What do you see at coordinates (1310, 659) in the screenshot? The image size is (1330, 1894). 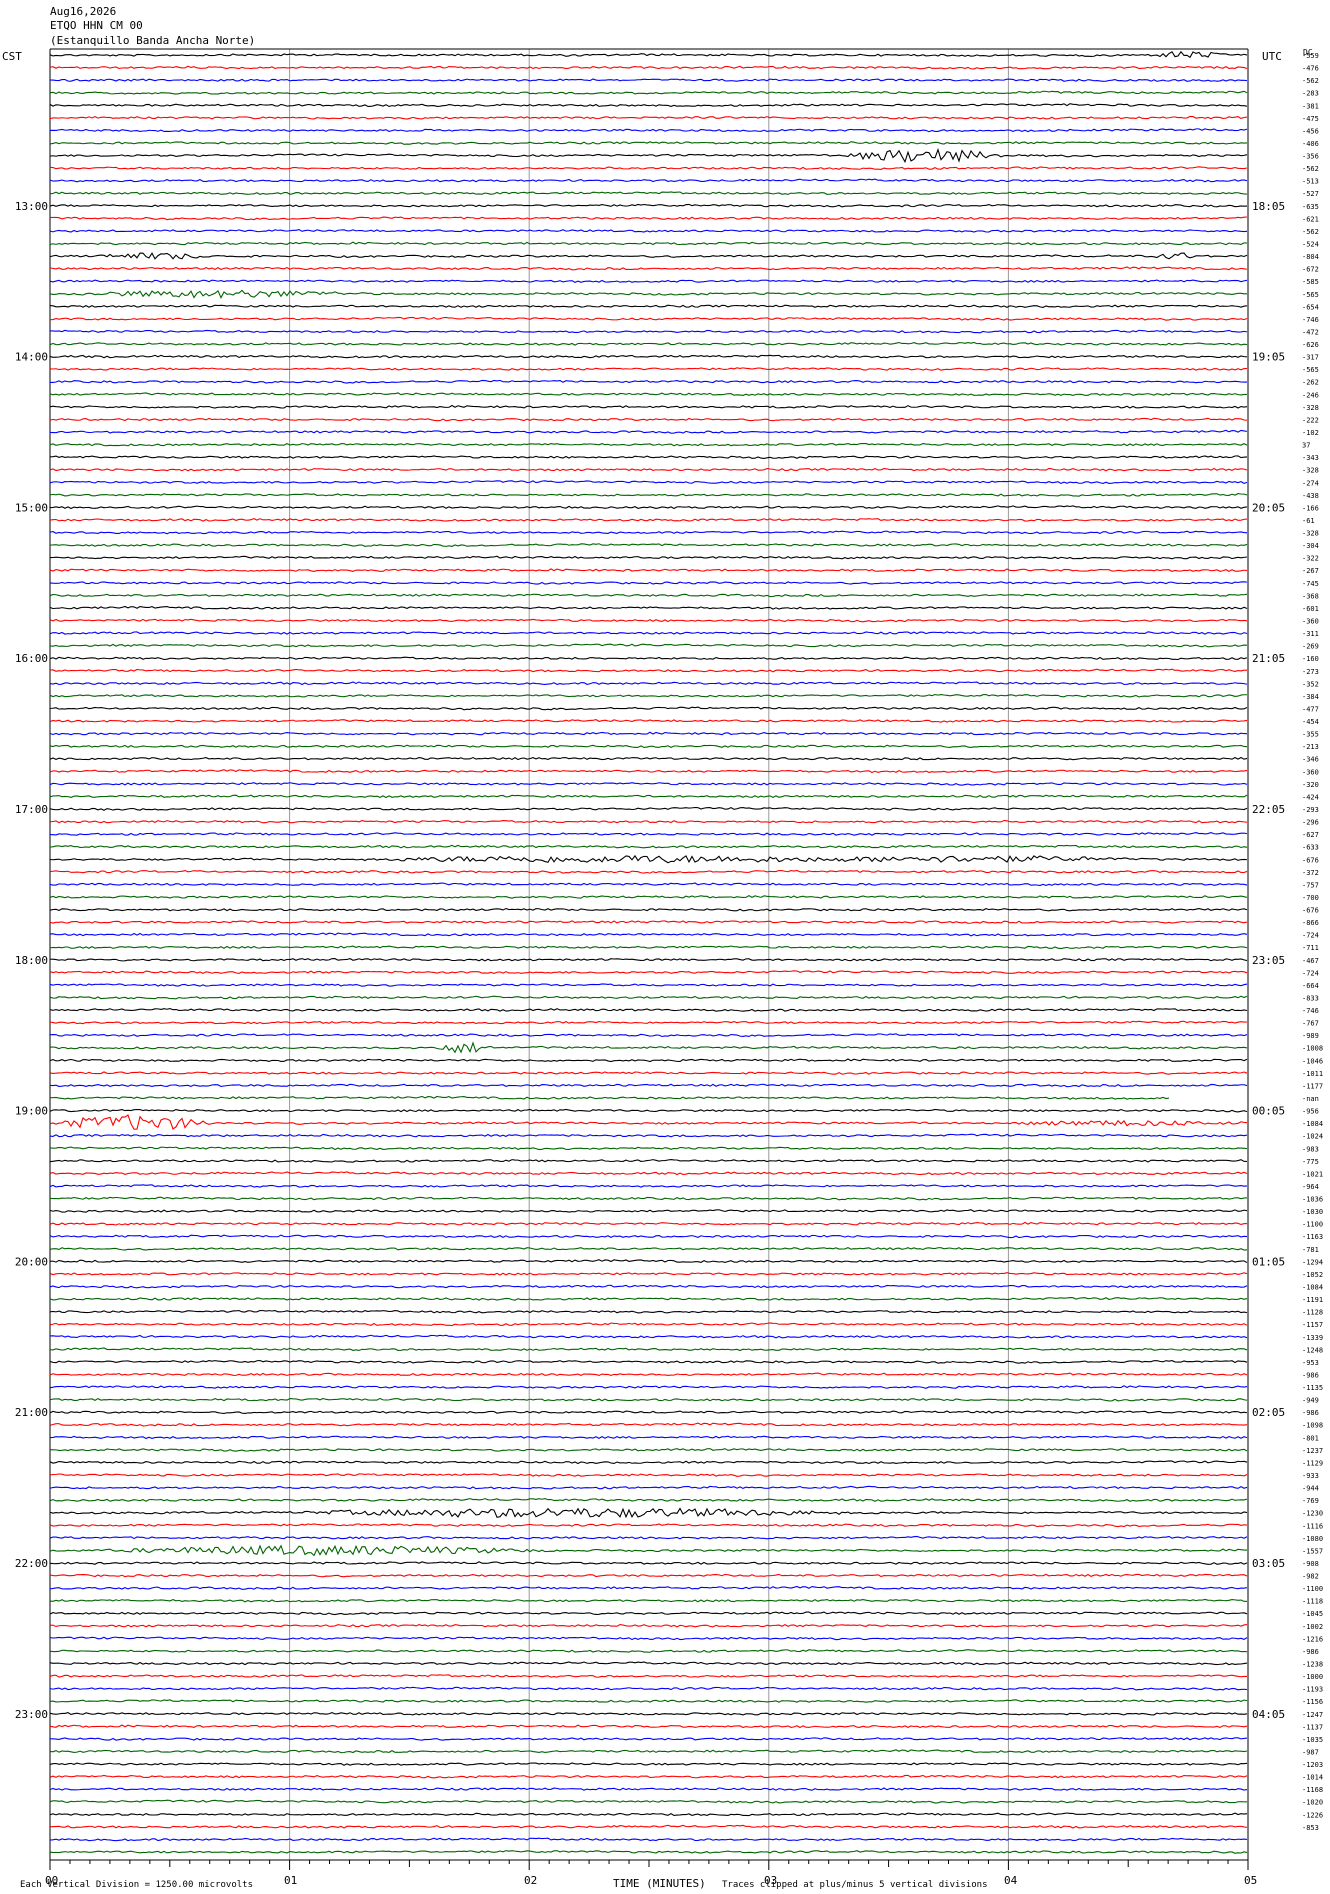 I see `trace-offset-label: -160` at bounding box center [1310, 659].